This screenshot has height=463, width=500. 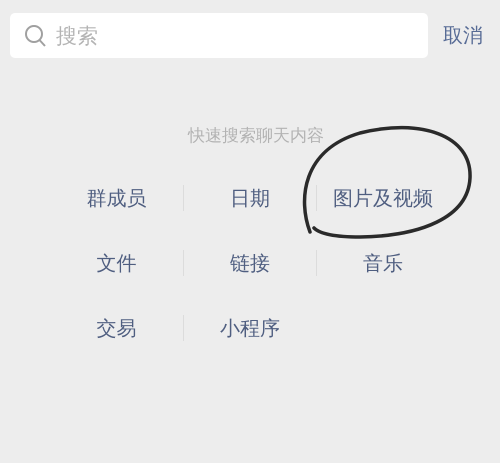 I want to click on search-field: 搜索, so click(x=219, y=35).